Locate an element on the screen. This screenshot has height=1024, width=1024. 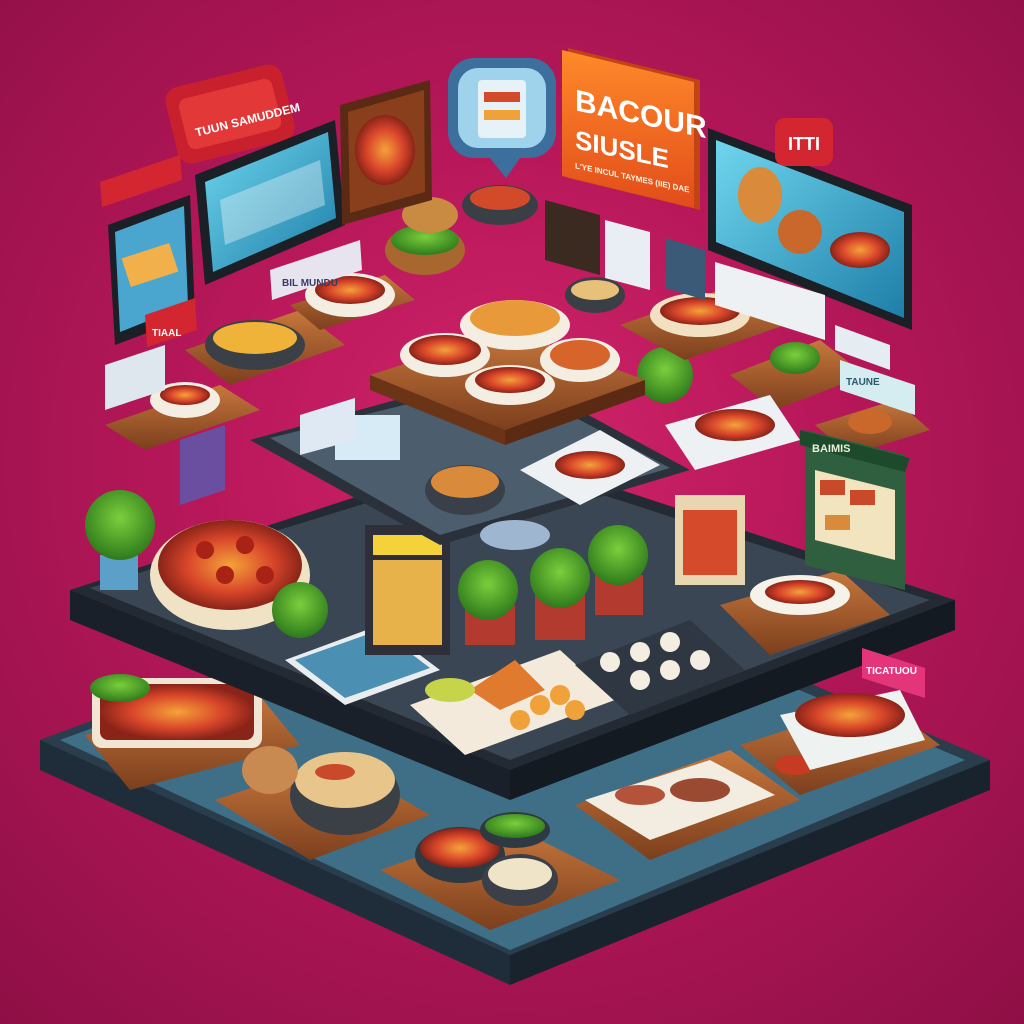
plate-stack is located at coordinates (515, 535).